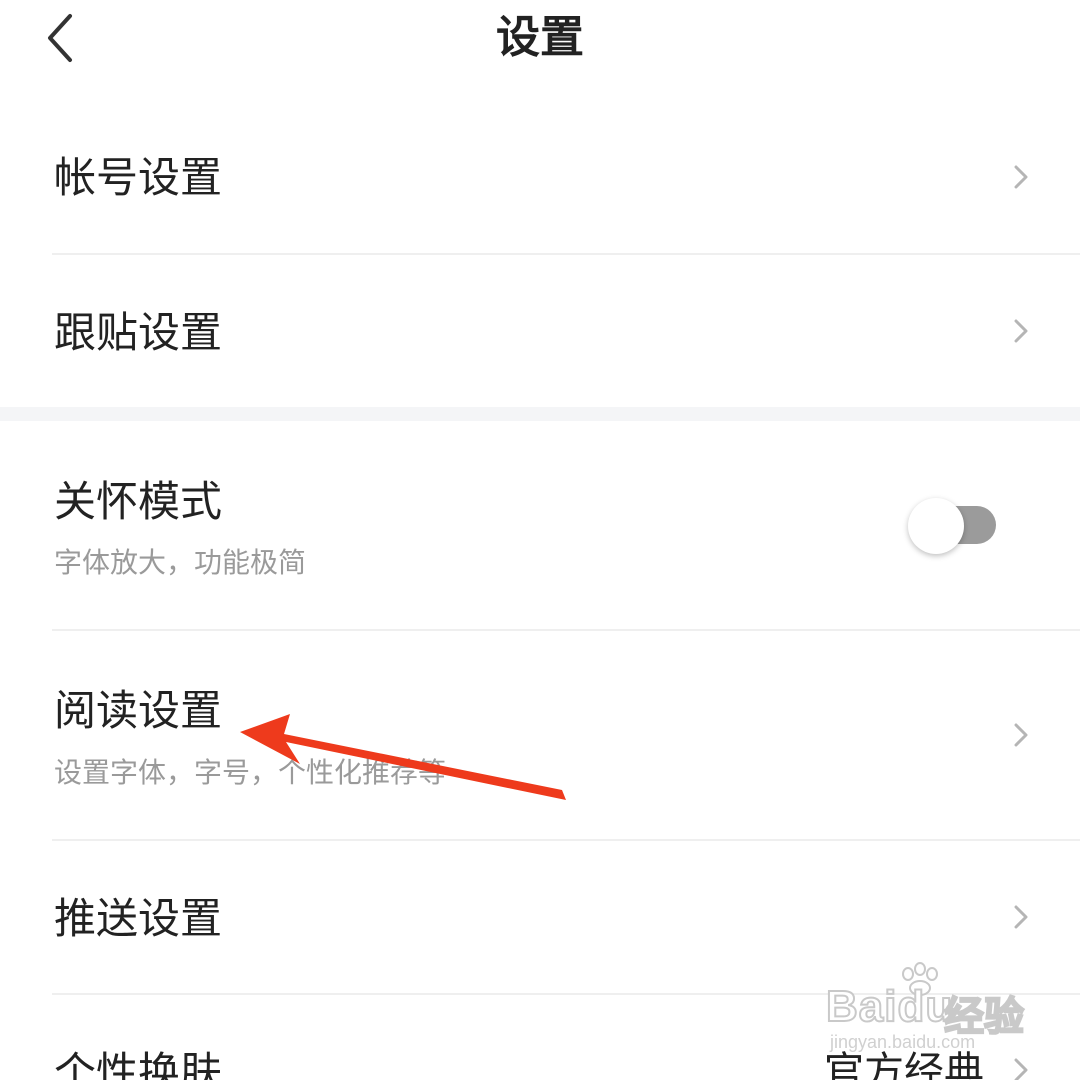  I want to click on settings-item-description: 设置字体，字号，个性化推荐等, so click(250, 772).